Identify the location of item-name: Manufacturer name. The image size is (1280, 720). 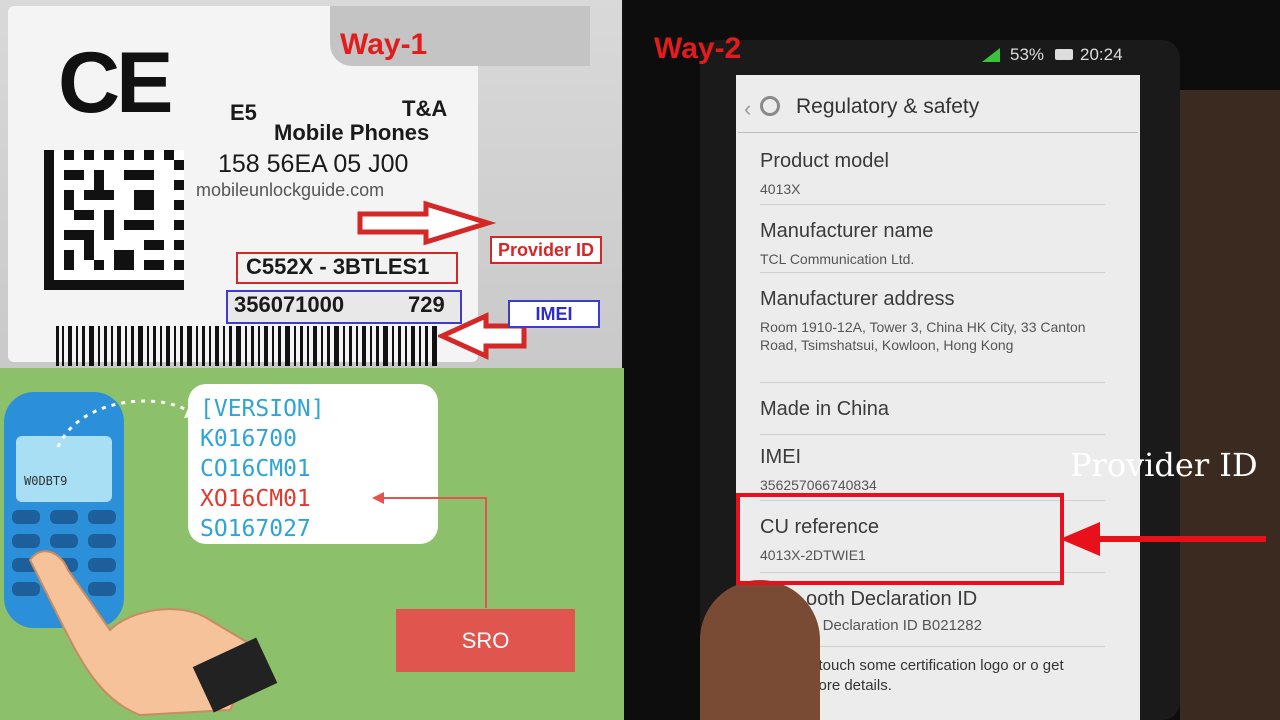
(847, 231).